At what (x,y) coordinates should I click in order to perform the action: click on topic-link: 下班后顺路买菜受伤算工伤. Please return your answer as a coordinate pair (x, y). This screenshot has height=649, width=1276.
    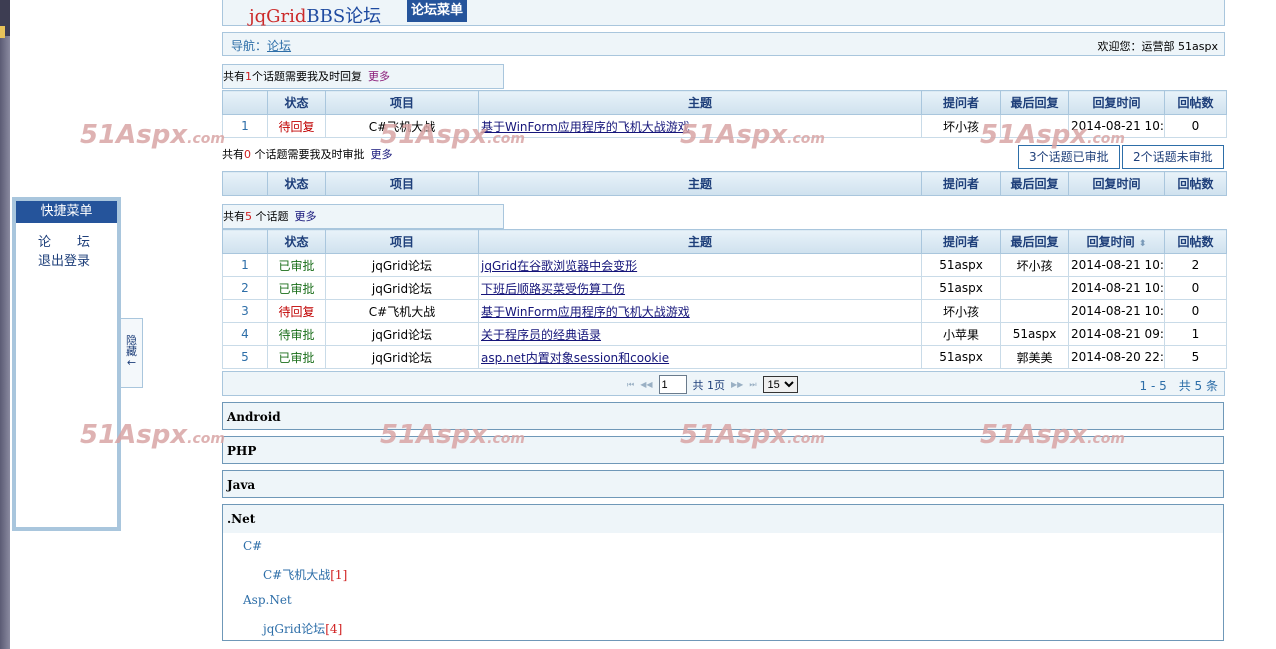
    Looking at the image, I should click on (553, 289).